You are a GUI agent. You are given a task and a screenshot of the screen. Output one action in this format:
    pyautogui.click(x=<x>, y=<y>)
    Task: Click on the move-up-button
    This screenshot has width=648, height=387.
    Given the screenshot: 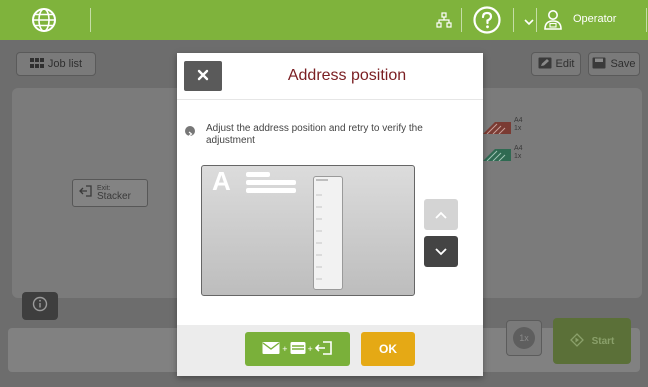 What is the action you would take?
    pyautogui.click(x=441, y=214)
    